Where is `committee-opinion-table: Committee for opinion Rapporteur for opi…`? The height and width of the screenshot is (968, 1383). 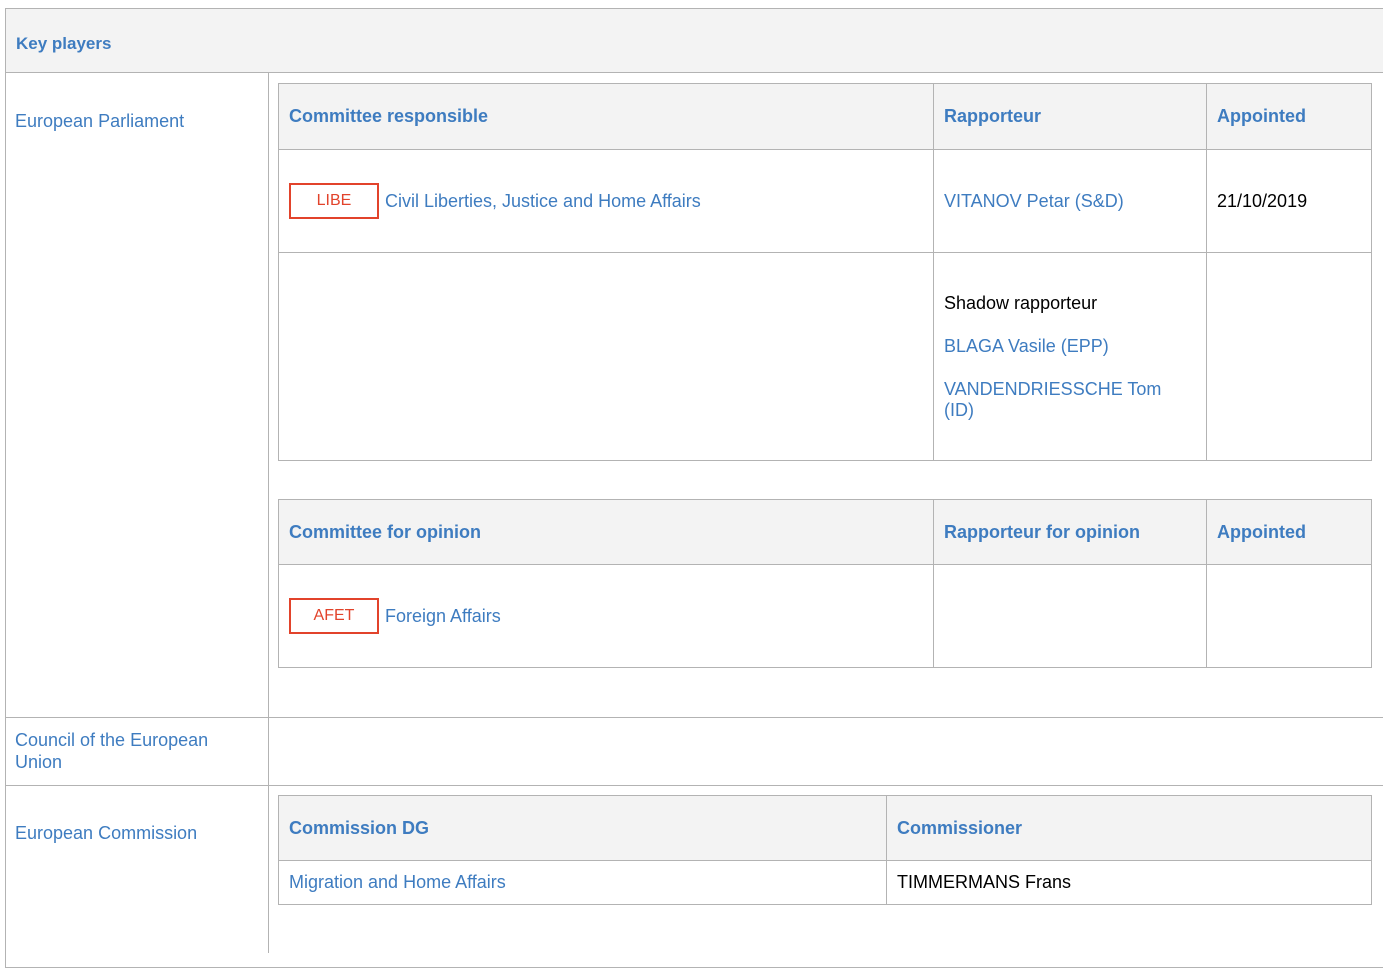 committee-opinion-table: Committee for opinion Rapporteur for opi… is located at coordinates (825, 583).